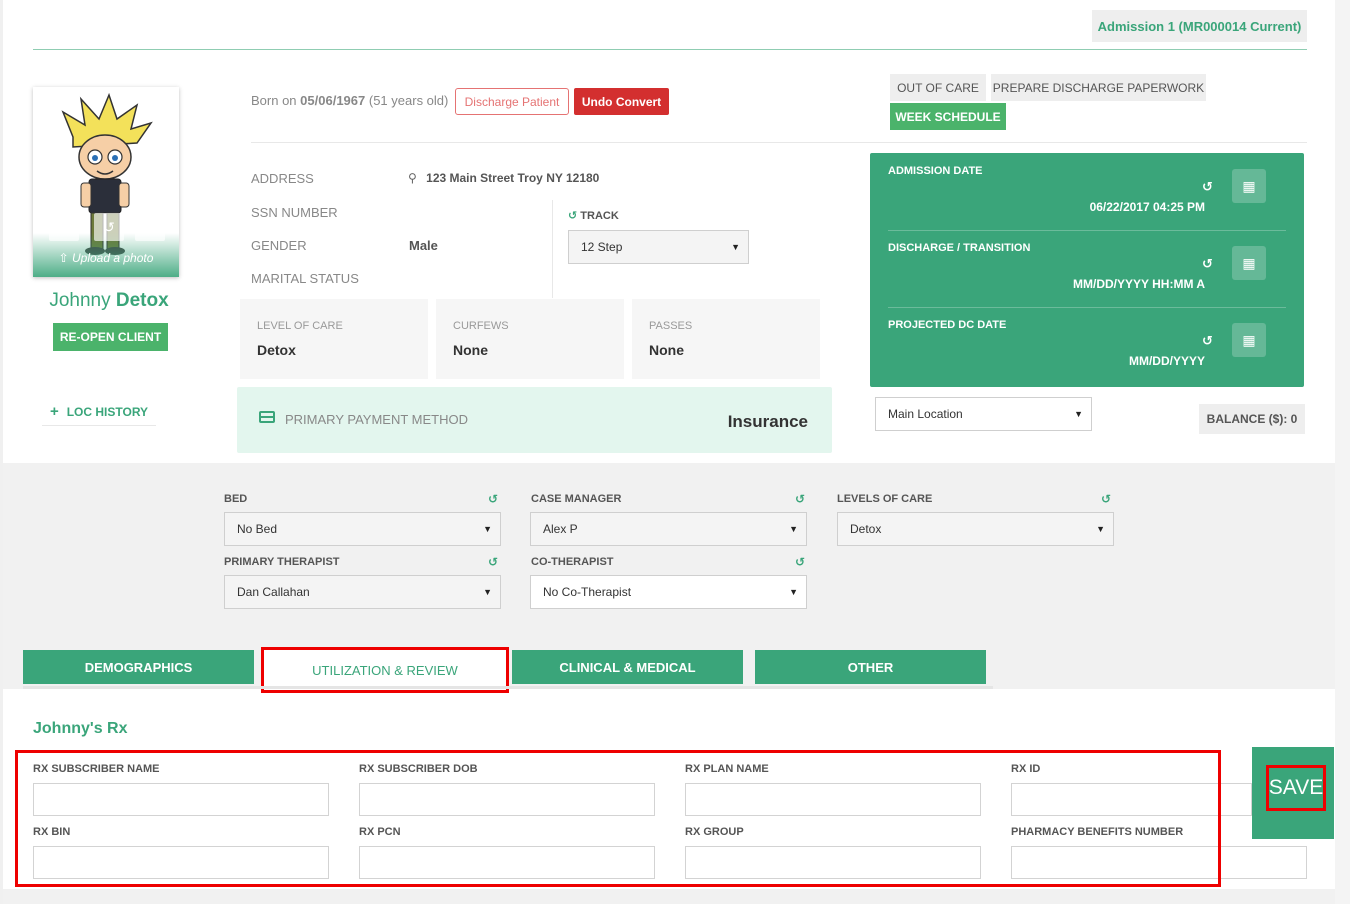  I want to click on case-manager-select: Alex P ▼, so click(668, 529).